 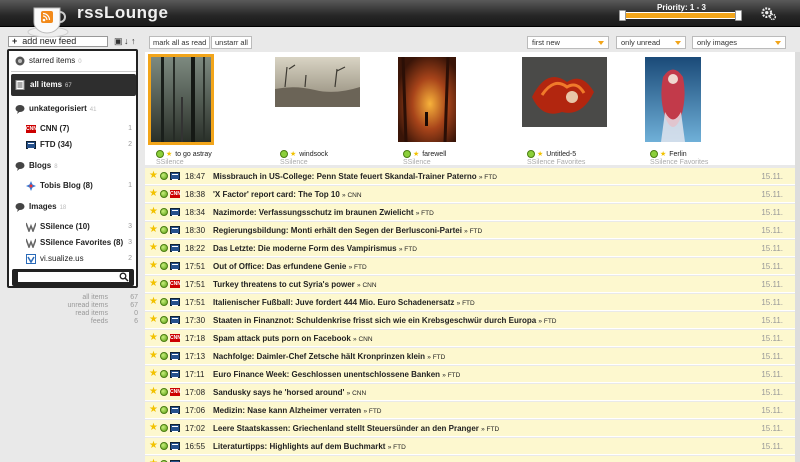 What do you see at coordinates (797, 257) in the screenshot?
I see `list-scrollbar` at bounding box center [797, 257].